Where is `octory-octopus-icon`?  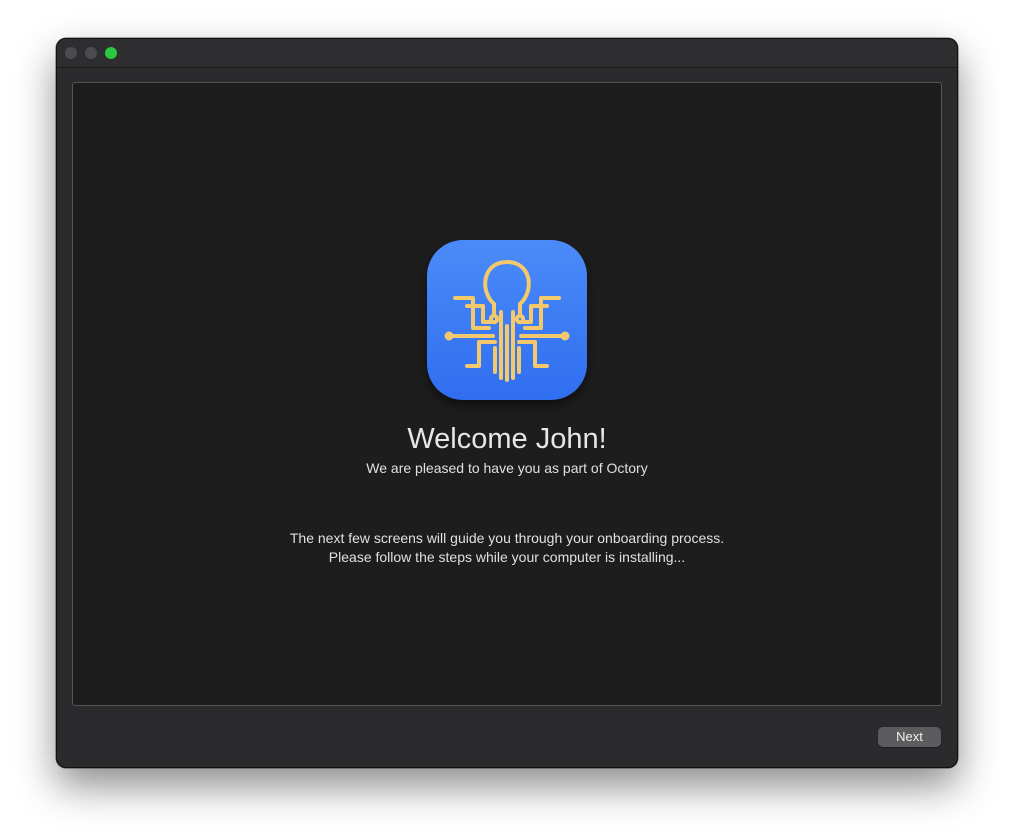
octory-octopus-icon is located at coordinates (507, 320).